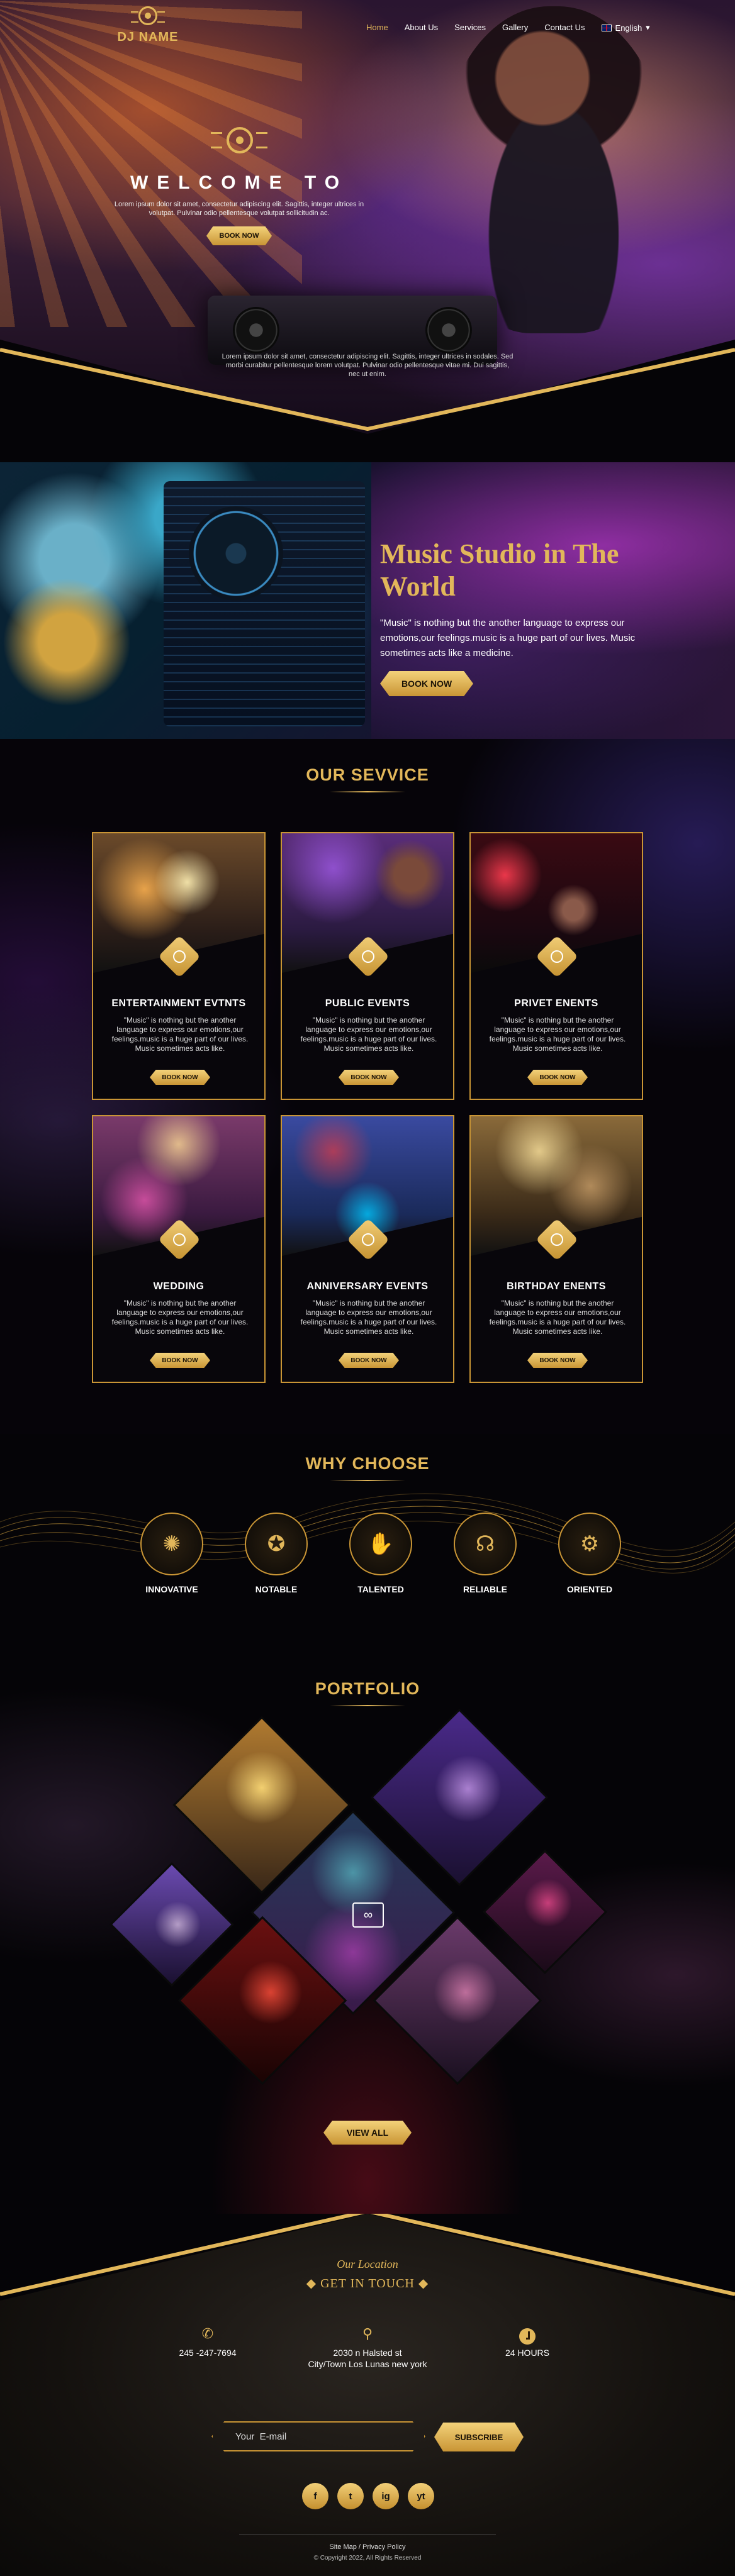 This screenshot has width=735, height=2576. Describe the element at coordinates (499, 570) in the screenshot. I see `studio-title: Music Studio in The World` at that location.